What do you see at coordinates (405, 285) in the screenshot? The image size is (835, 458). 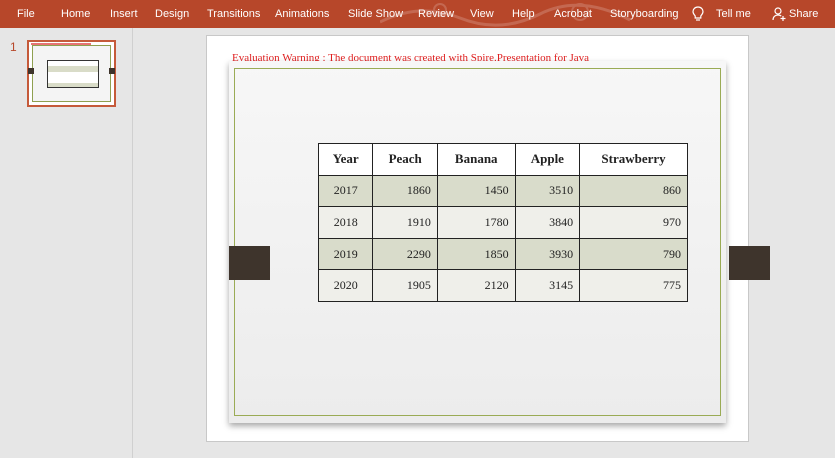 I see `table-cell: 1905` at bounding box center [405, 285].